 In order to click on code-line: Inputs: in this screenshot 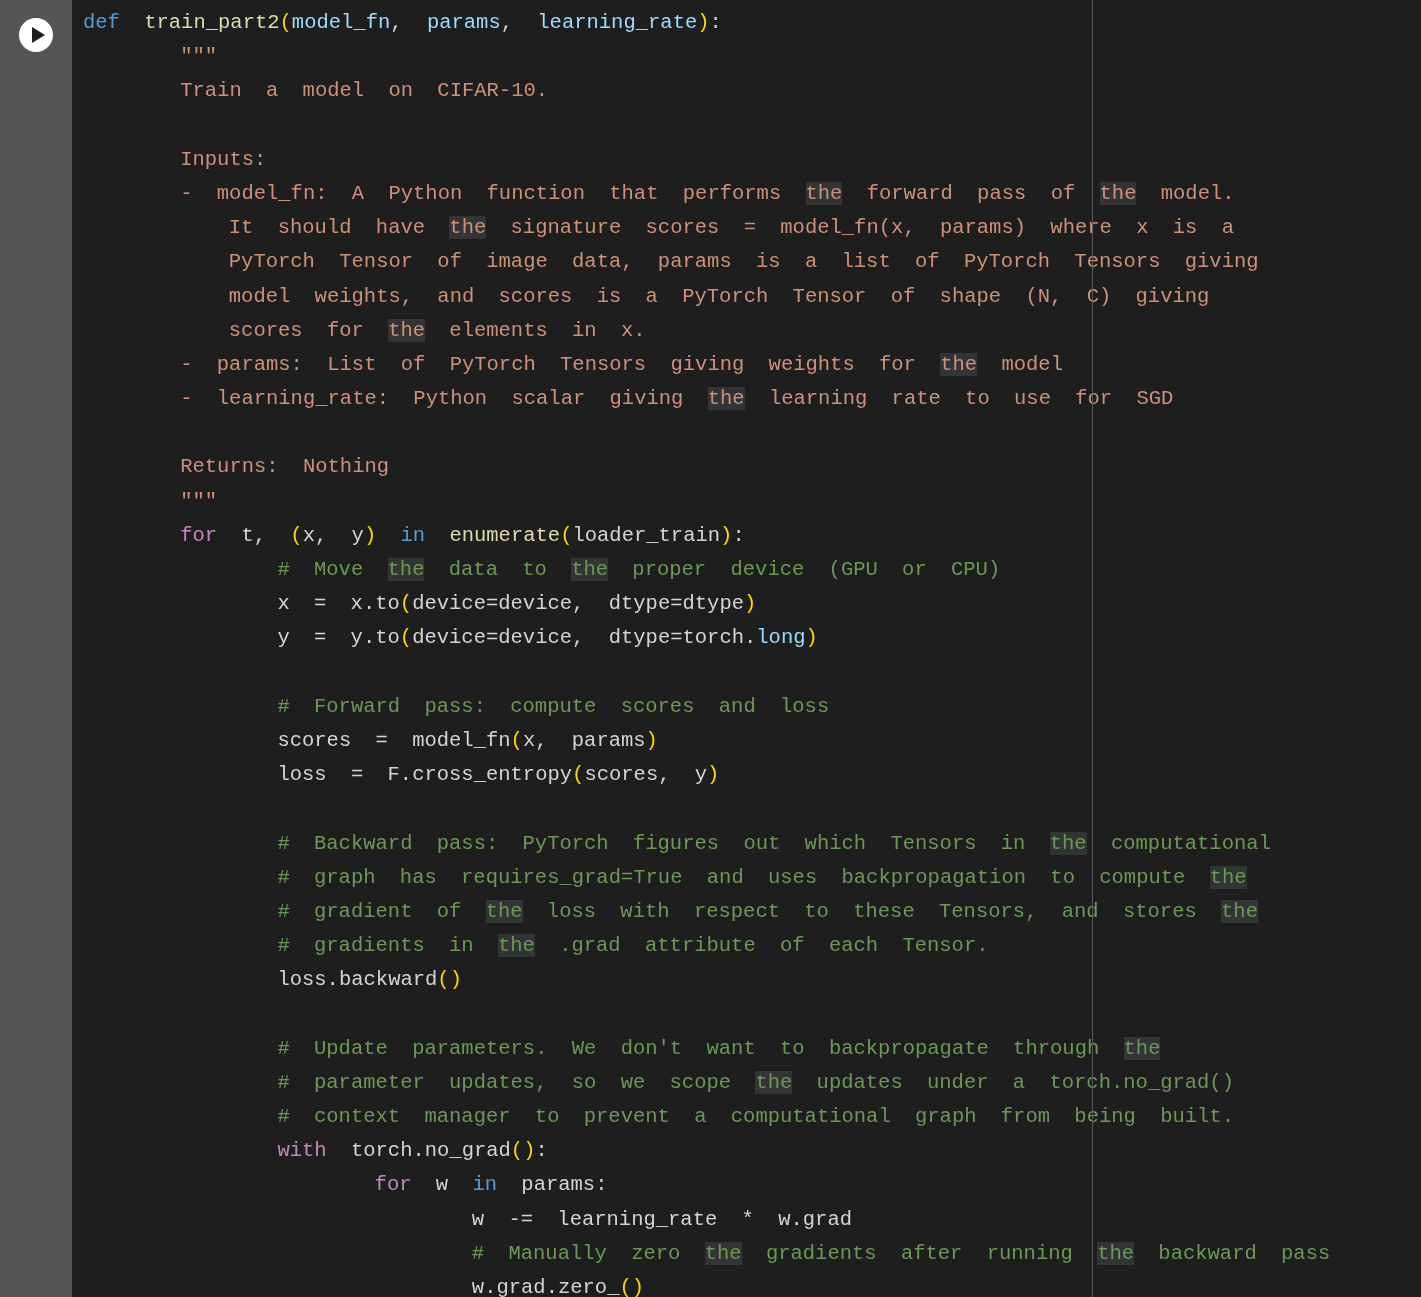, I will do `click(223, 159)`.